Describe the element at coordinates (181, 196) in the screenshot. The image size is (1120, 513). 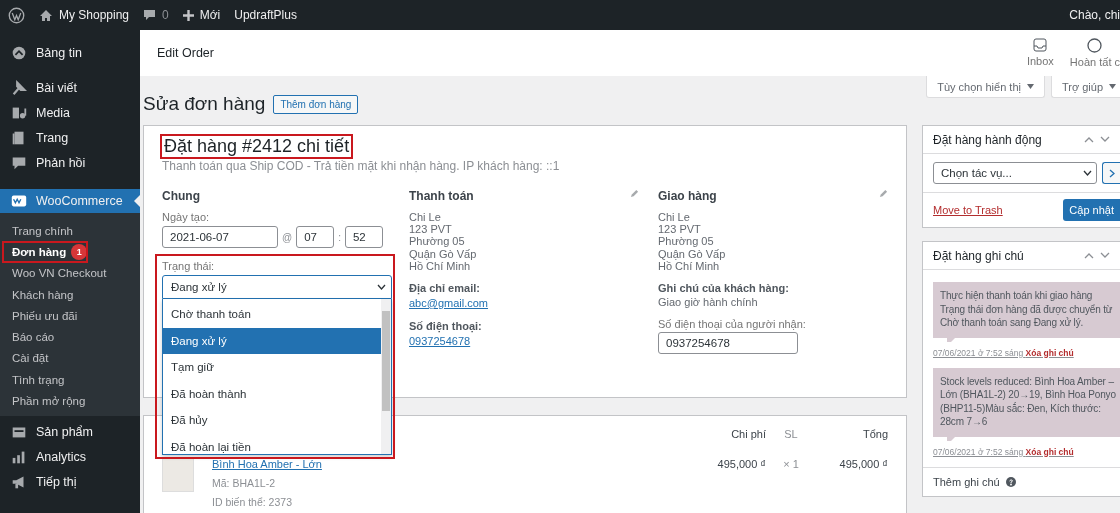
I see `section-title: Chung` at that location.